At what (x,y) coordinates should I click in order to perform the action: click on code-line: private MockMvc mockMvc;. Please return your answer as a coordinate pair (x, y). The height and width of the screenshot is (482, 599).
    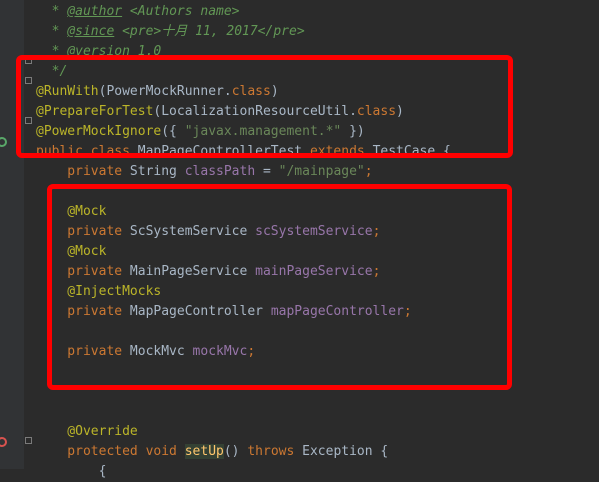
    Looking at the image, I should click on (145, 352).